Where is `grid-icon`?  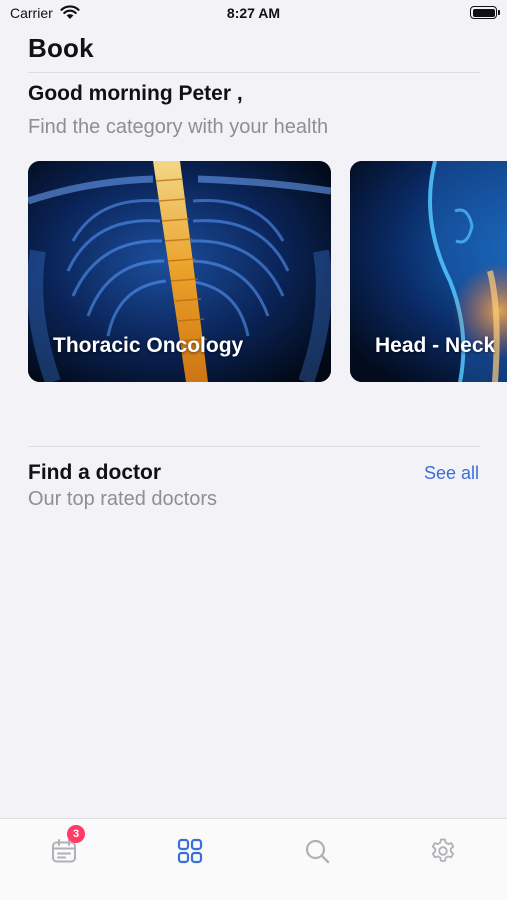 grid-icon is located at coordinates (190, 851).